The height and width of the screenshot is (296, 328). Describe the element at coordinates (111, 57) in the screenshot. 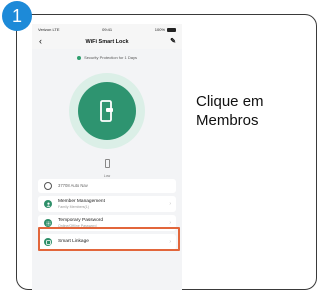

I see `security-status-text: Security Protection for 1 Days` at that location.